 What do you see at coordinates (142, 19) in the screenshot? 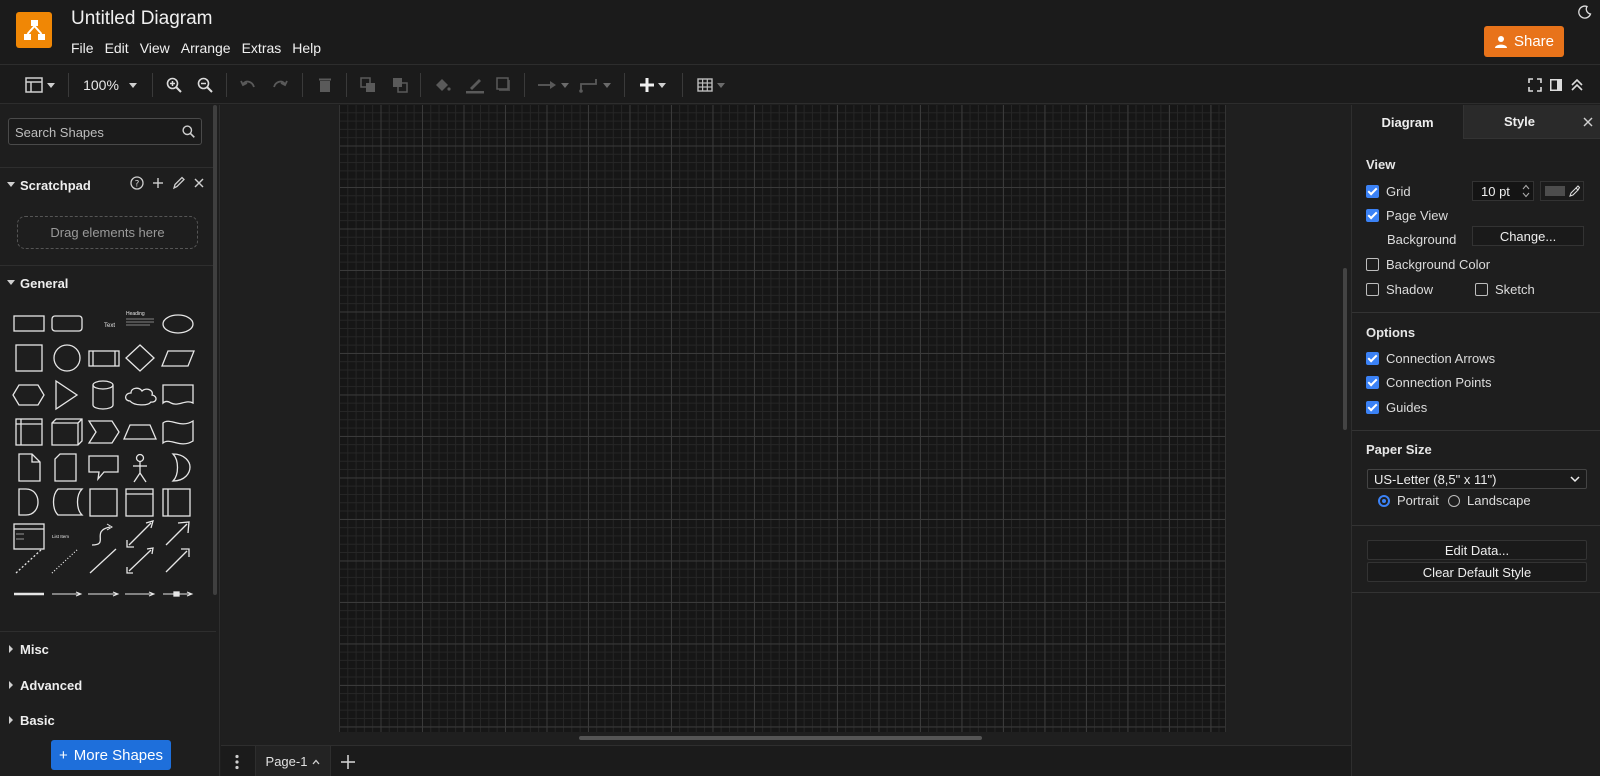
I see `document-title: Untitled Diagram` at bounding box center [142, 19].